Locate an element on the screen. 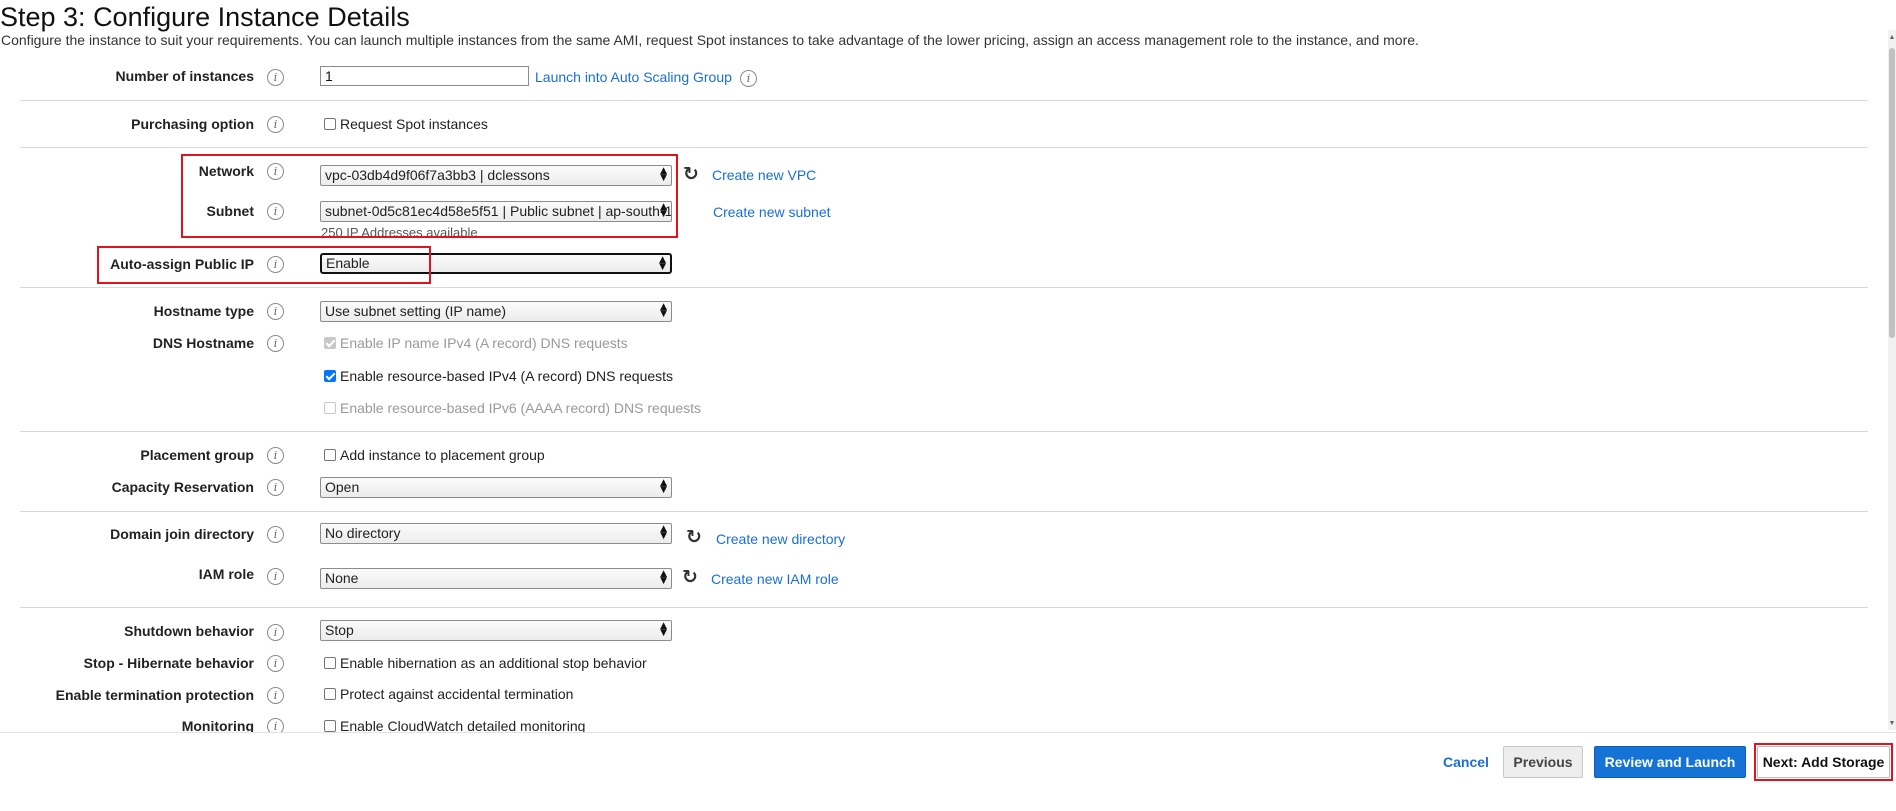  shutdown-behavior-value: Stop is located at coordinates (339, 630).